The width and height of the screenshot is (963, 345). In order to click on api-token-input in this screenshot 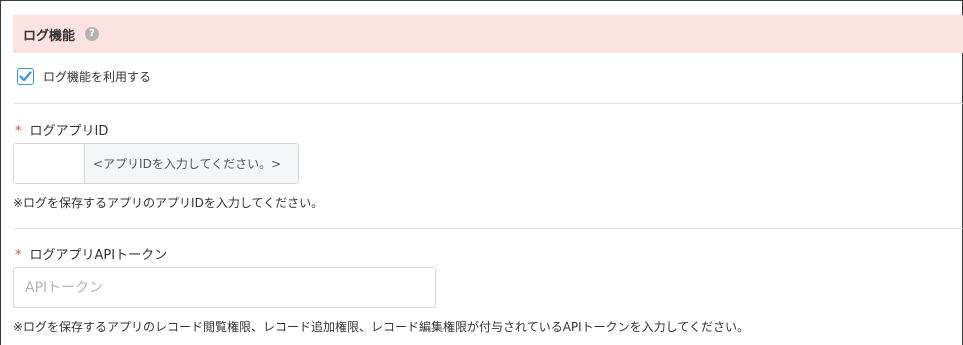, I will do `click(224, 287)`.